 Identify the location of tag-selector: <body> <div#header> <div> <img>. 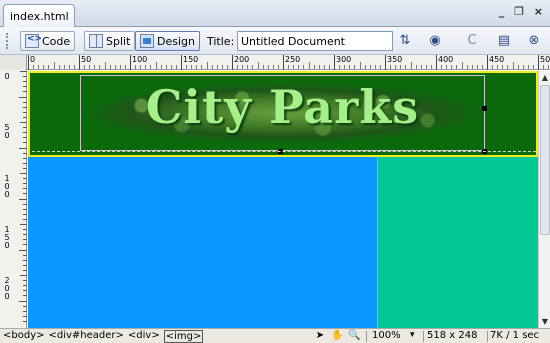
(103, 336).